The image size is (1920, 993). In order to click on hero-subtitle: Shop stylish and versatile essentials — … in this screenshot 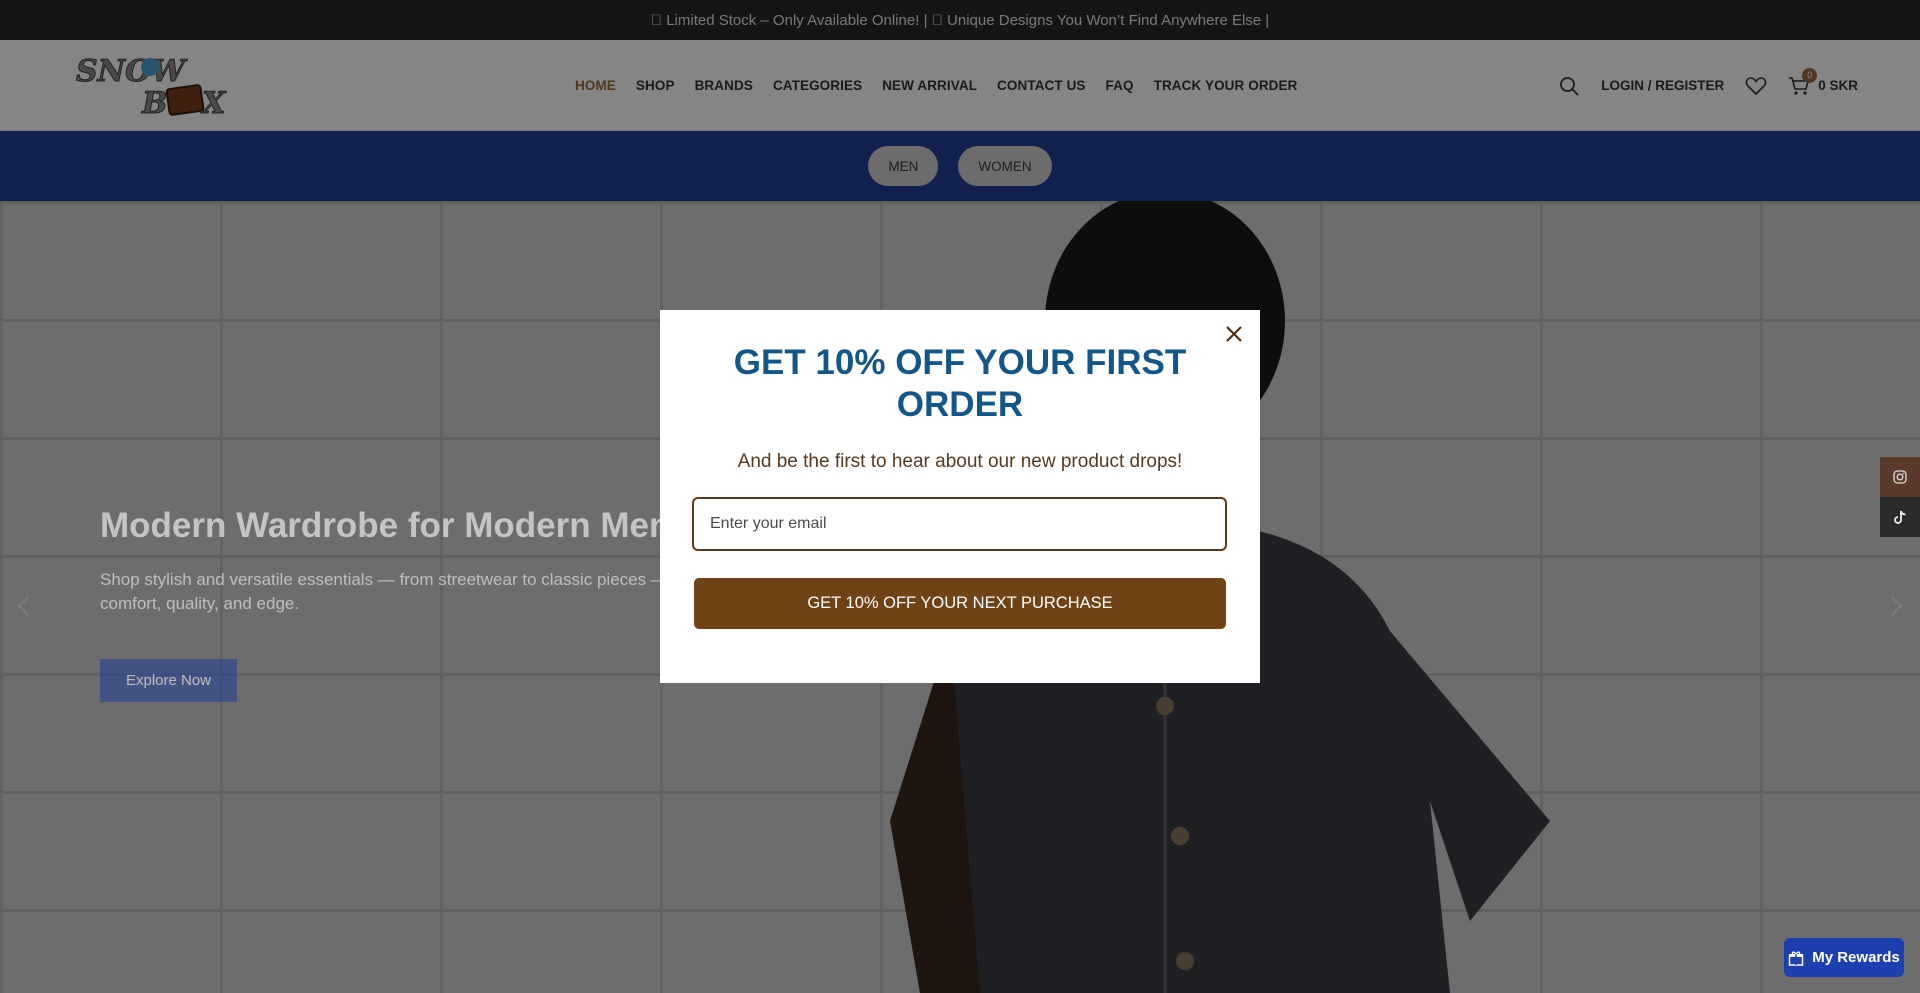, I will do `click(396, 591)`.